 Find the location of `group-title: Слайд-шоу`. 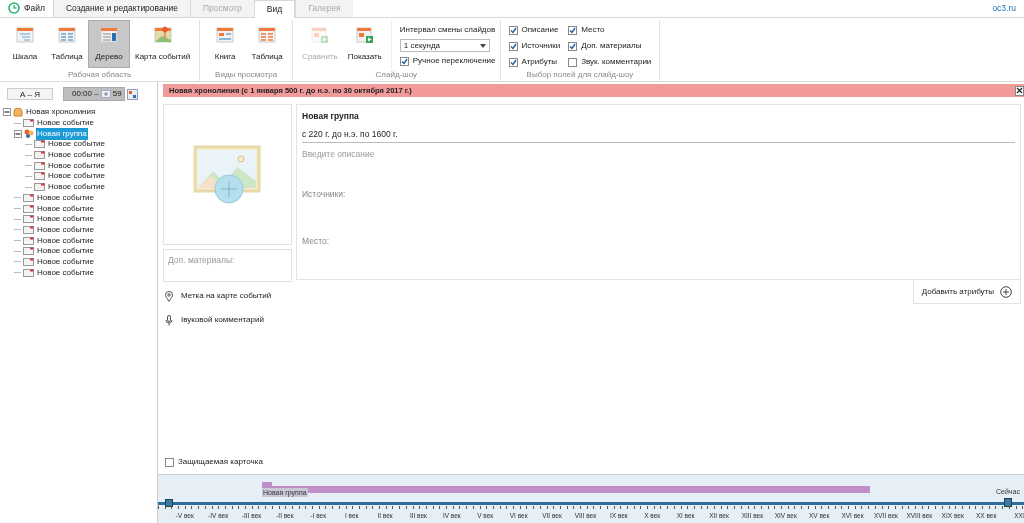

group-title: Слайд-шоу is located at coordinates (396, 75).